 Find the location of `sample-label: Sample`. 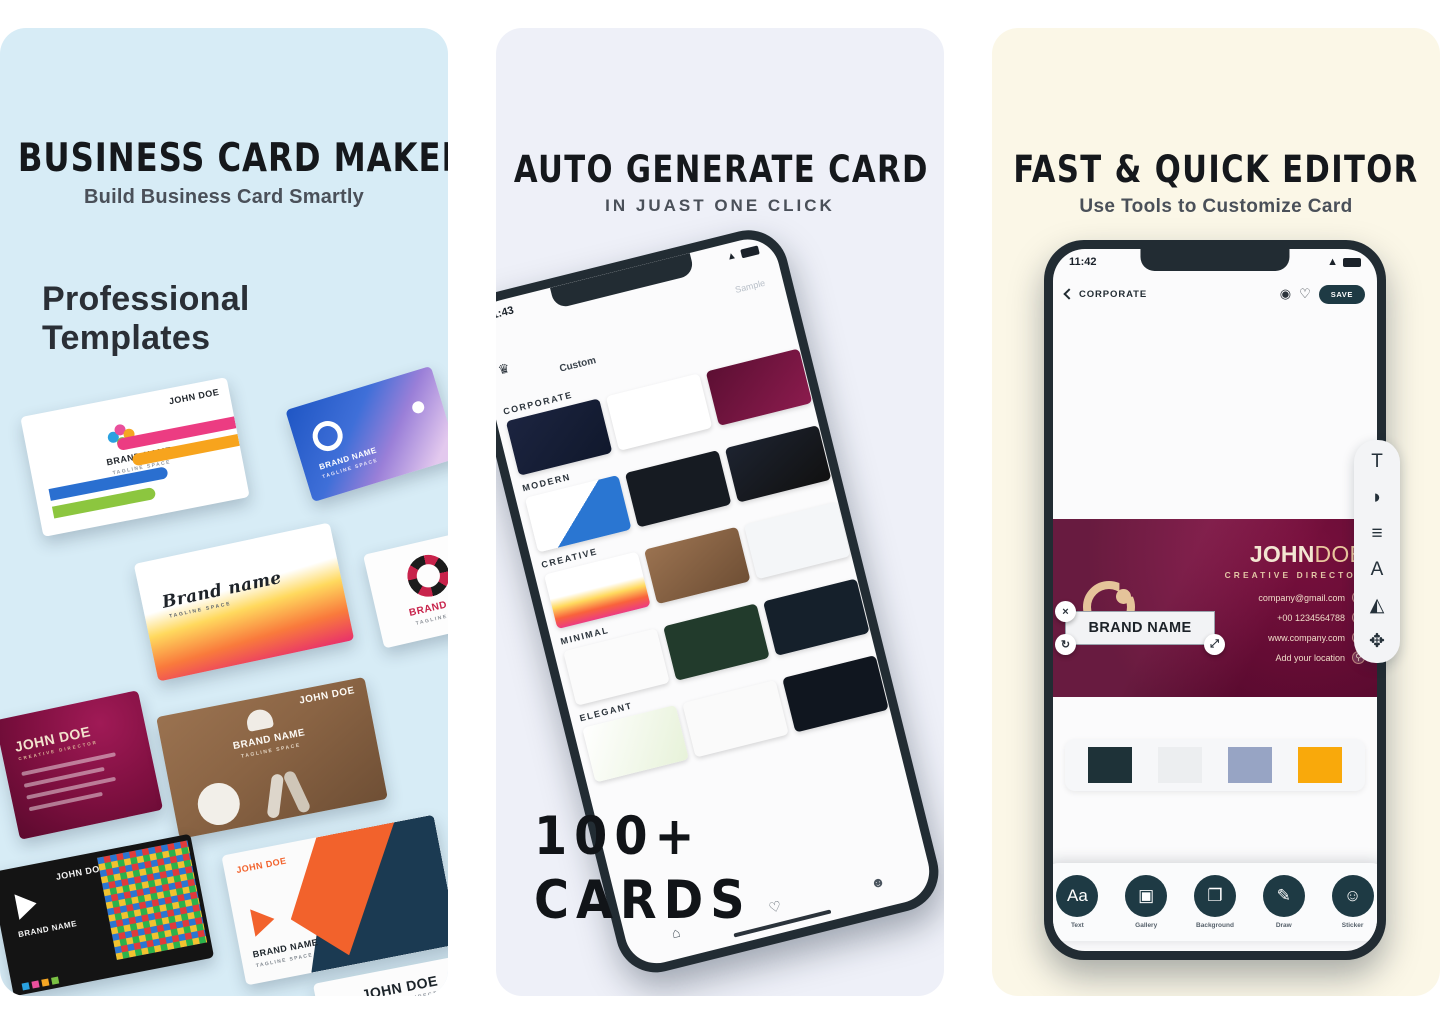

sample-label: Sample is located at coordinates (750, 286).